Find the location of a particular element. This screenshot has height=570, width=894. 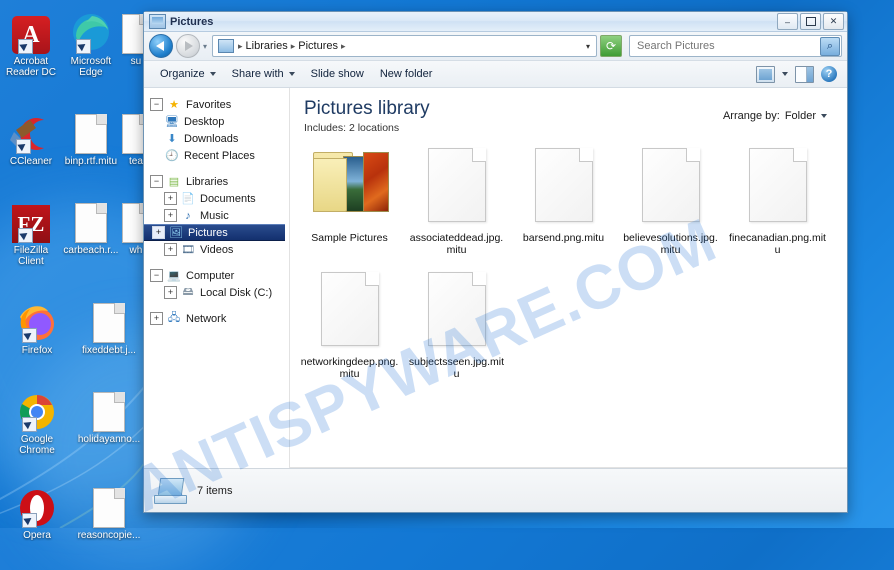

search-icon: ⌕ is located at coordinates (830, 46).